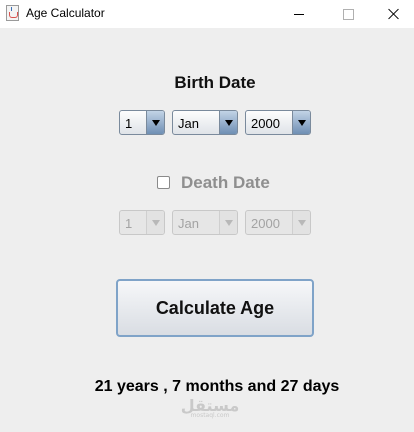 The image size is (414, 432). What do you see at coordinates (65, 13) in the screenshot?
I see `window-title: Age Calculator` at bounding box center [65, 13].